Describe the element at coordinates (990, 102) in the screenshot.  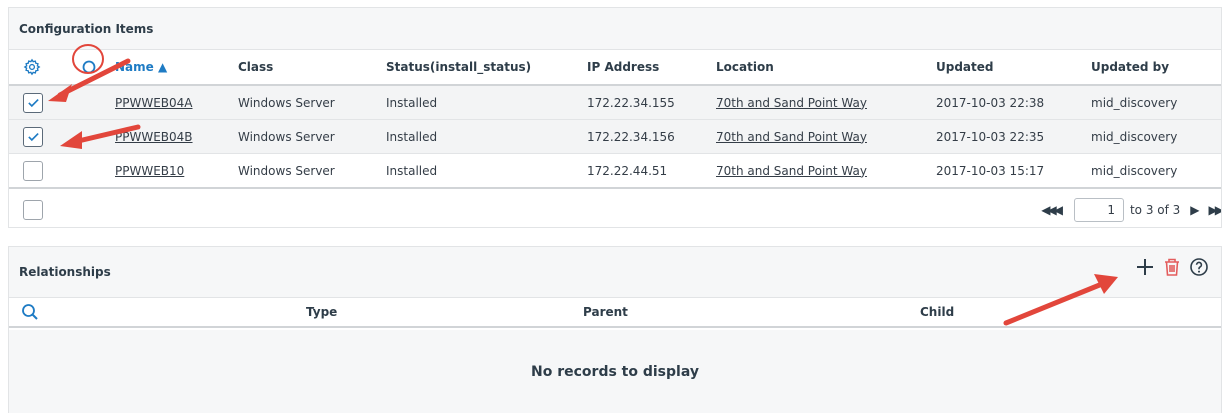
I see `ci-updated: 2017-10-03 22:38` at that location.